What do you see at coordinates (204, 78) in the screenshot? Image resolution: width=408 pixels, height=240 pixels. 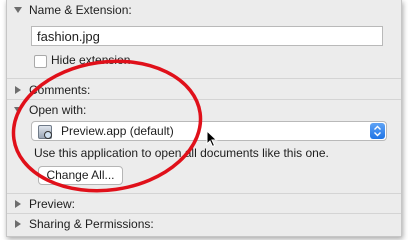 I see `section-divider` at bounding box center [204, 78].